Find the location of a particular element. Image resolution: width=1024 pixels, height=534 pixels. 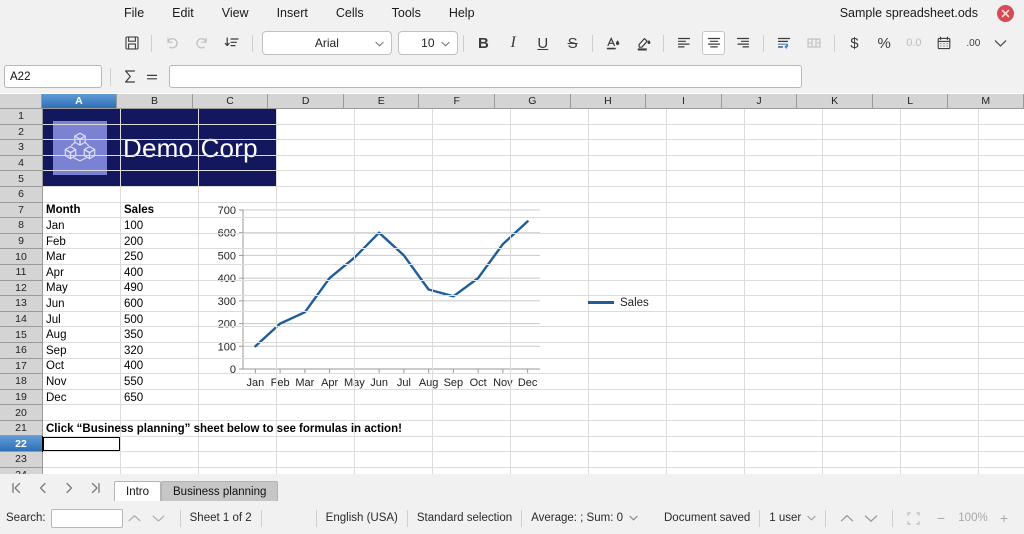

menu-item-help: Help is located at coordinates (462, 13).